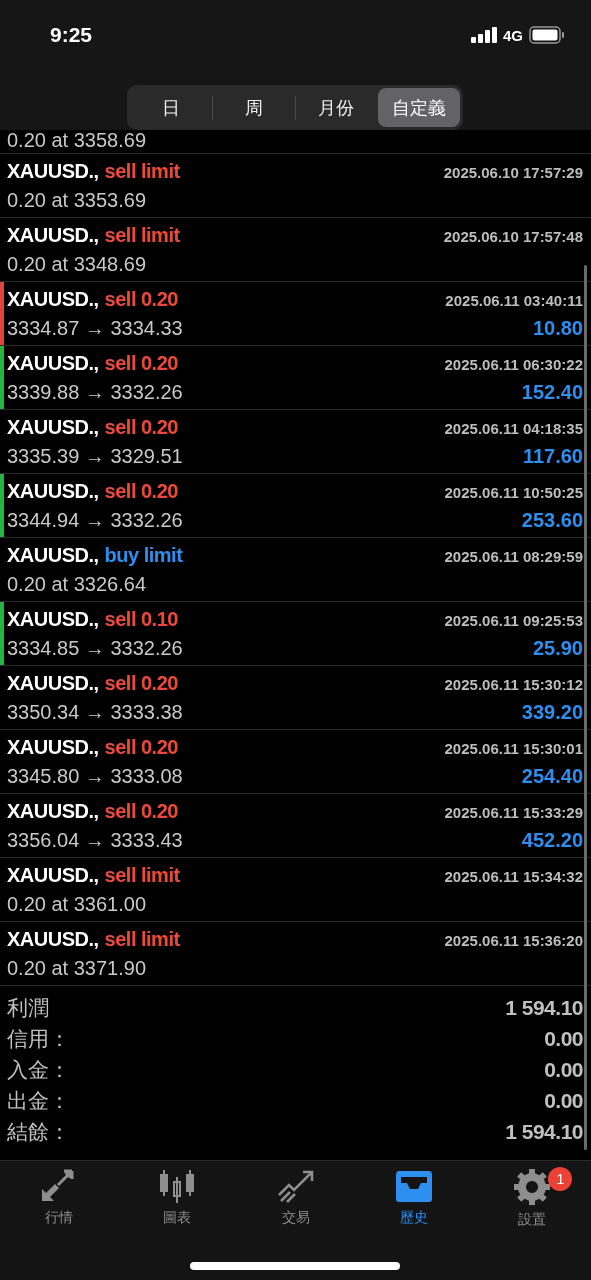 This screenshot has width=591, height=1280. I want to click on order-profit: 10.80, so click(557, 328).